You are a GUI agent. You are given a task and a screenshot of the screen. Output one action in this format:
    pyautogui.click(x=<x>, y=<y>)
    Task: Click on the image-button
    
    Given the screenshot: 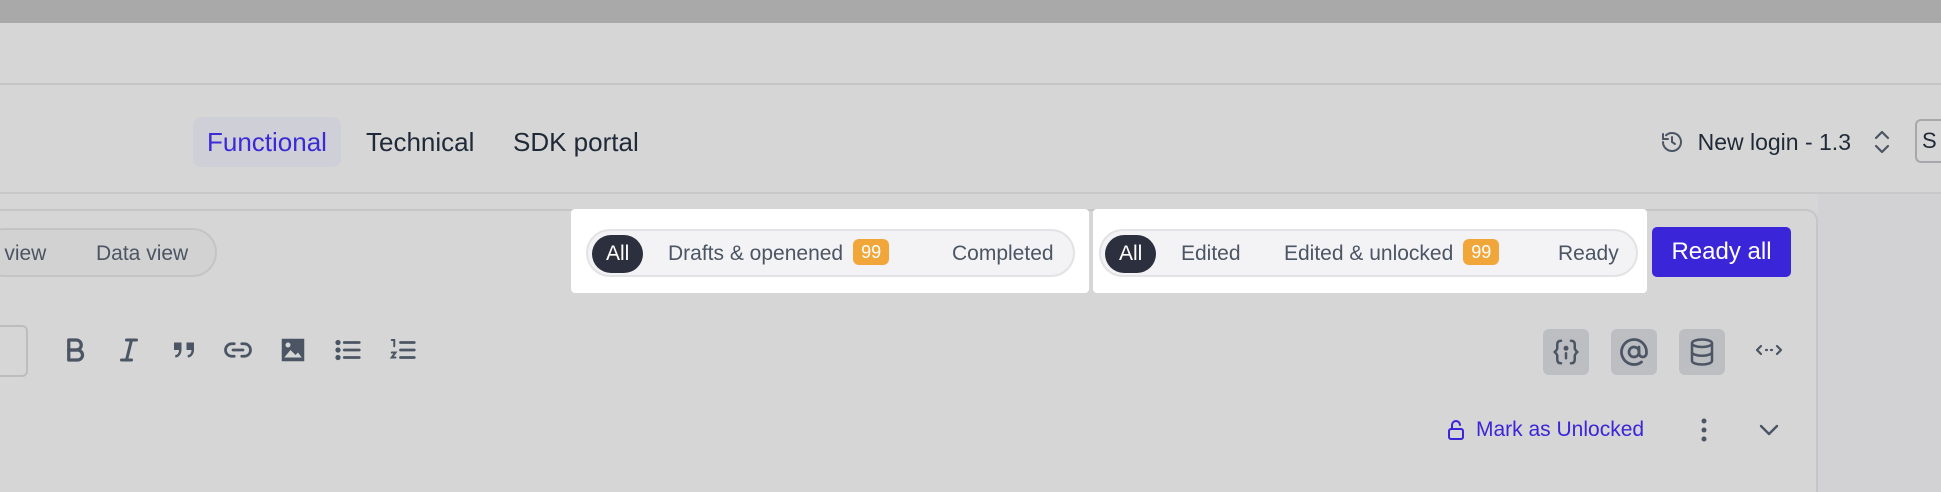 What is the action you would take?
    pyautogui.click(x=293, y=350)
    